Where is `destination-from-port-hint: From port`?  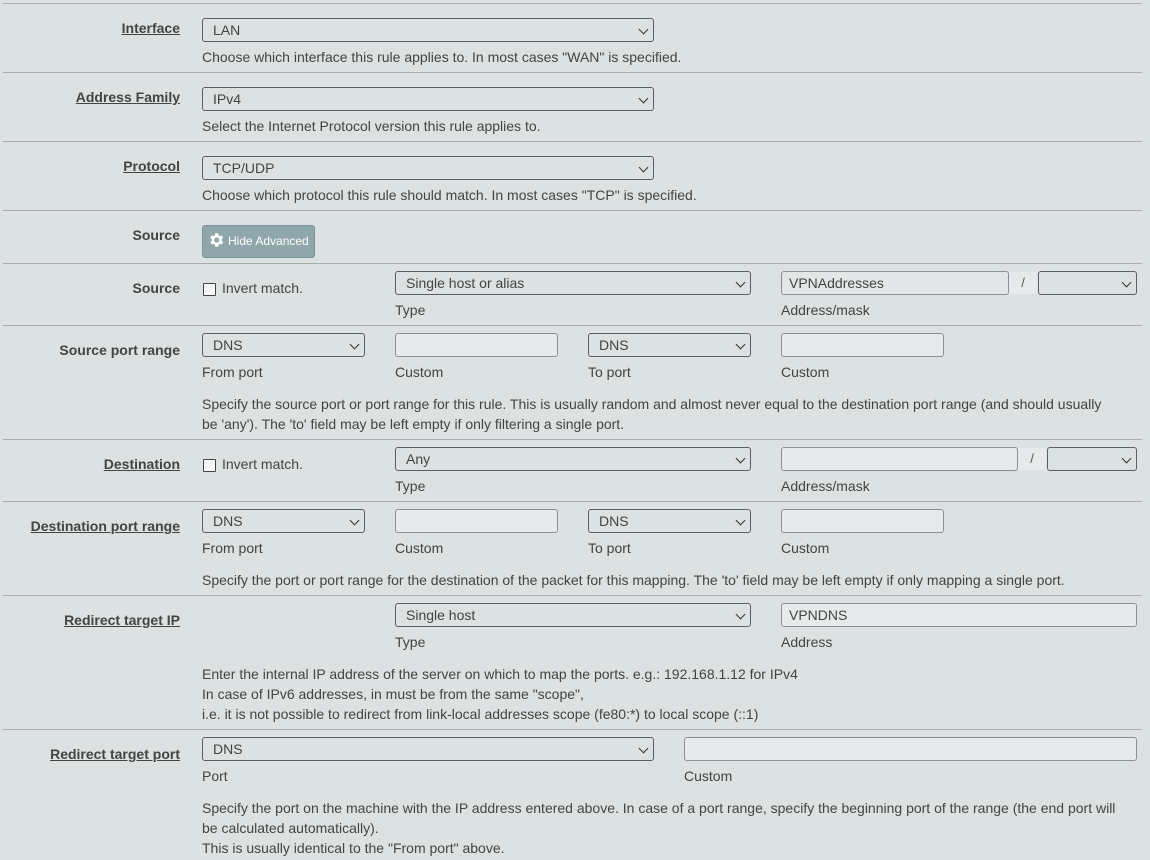
destination-from-port-hint: From port is located at coordinates (232, 548).